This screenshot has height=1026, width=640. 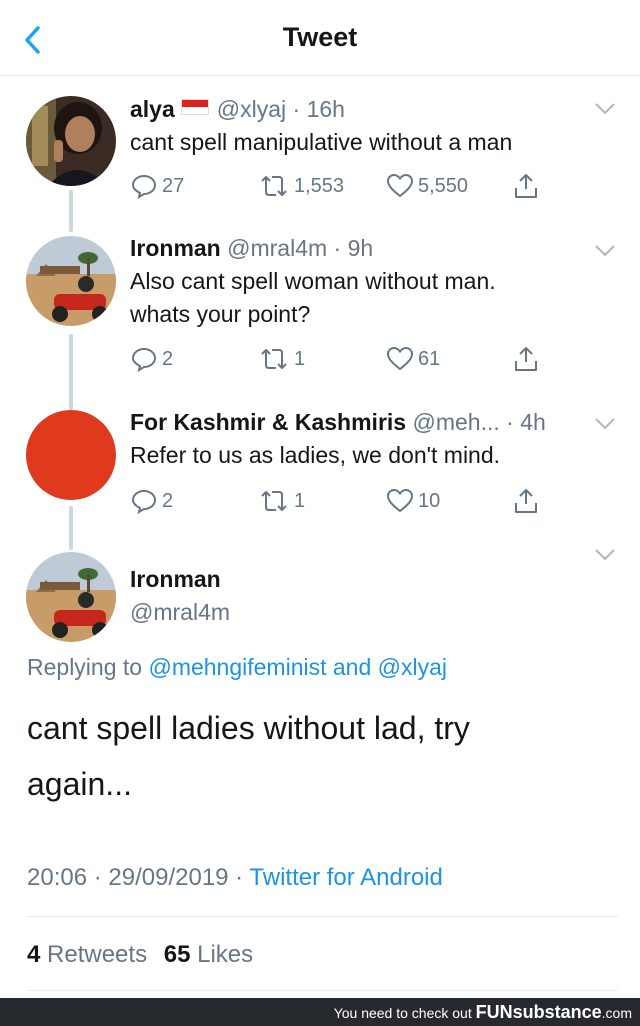 I want to click on like-count: 10, so click(x=429, y=500).